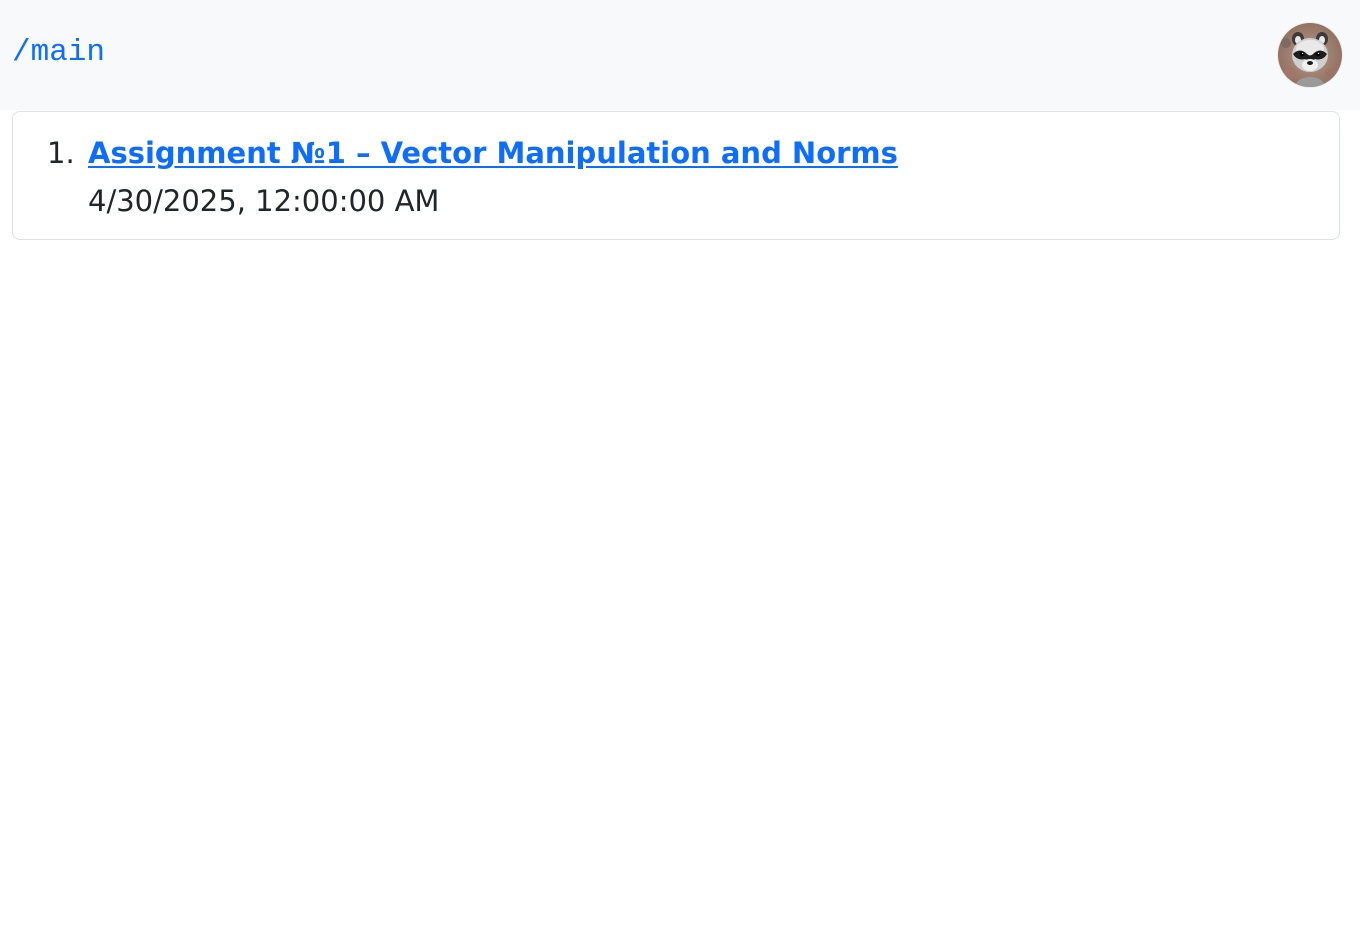 This screenshot has height=946, width=1360. I want to click on main-path-link: /main, so click(58, 53).